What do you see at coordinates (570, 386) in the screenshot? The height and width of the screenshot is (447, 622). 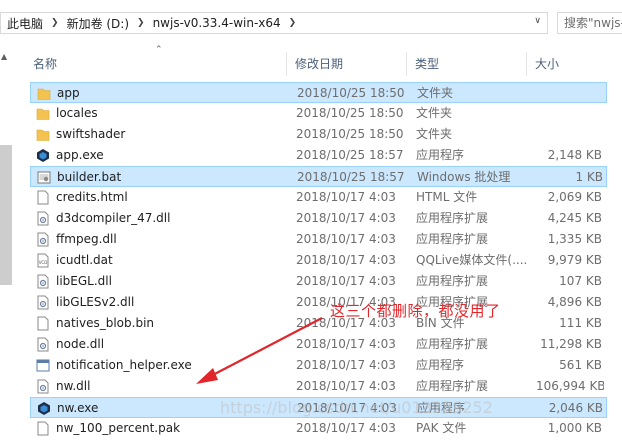 I see `file-size: 106,994 KB` at bounding box center [570, 386].